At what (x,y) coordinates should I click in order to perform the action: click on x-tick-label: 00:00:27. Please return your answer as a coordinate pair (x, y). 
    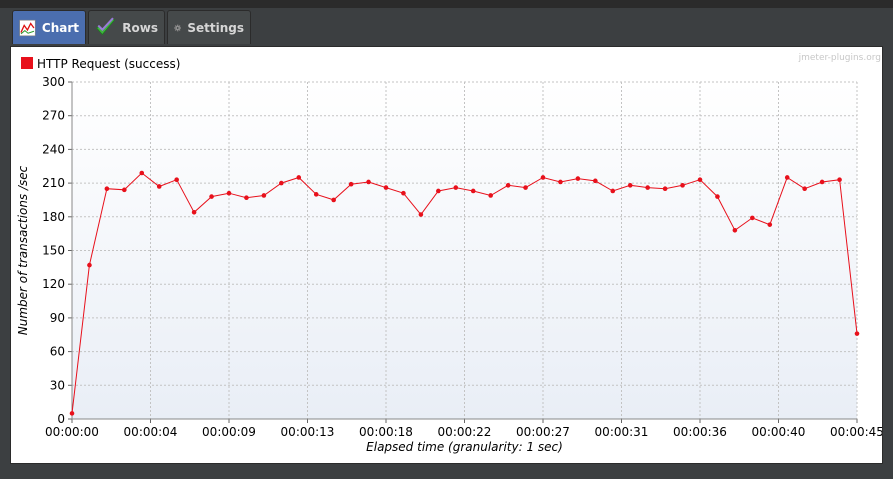
    Looking at the image, I should click on (543, 432).